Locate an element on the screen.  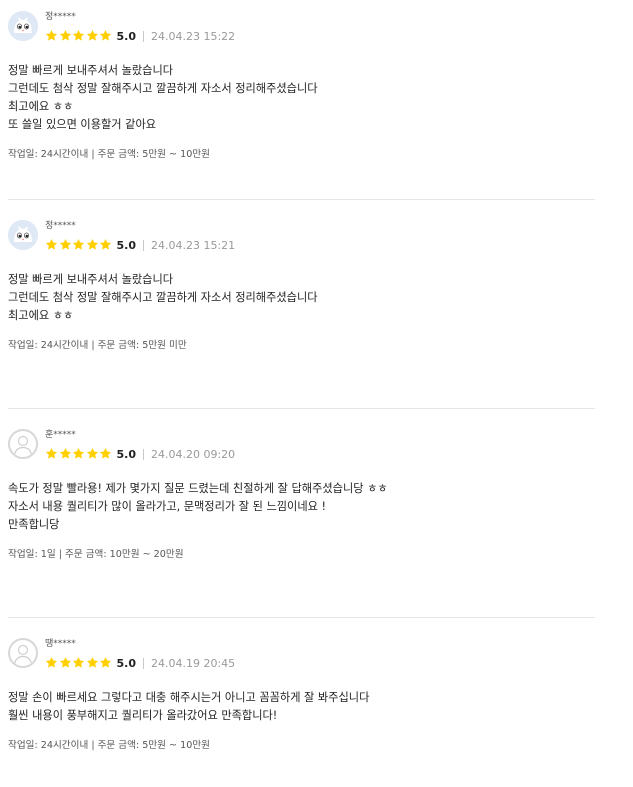
reviewer-name: 땡***** is located at coordinates (60, 644).